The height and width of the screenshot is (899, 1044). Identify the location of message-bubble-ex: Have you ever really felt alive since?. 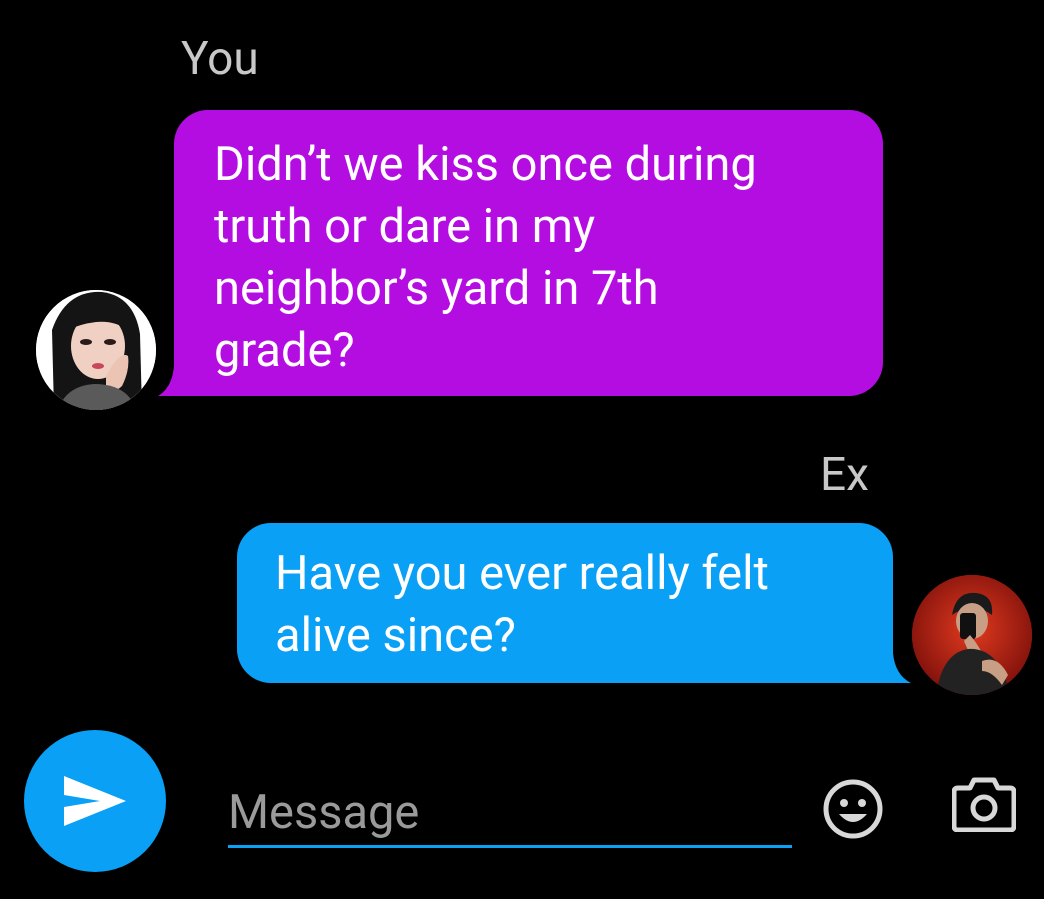
(565, 603).